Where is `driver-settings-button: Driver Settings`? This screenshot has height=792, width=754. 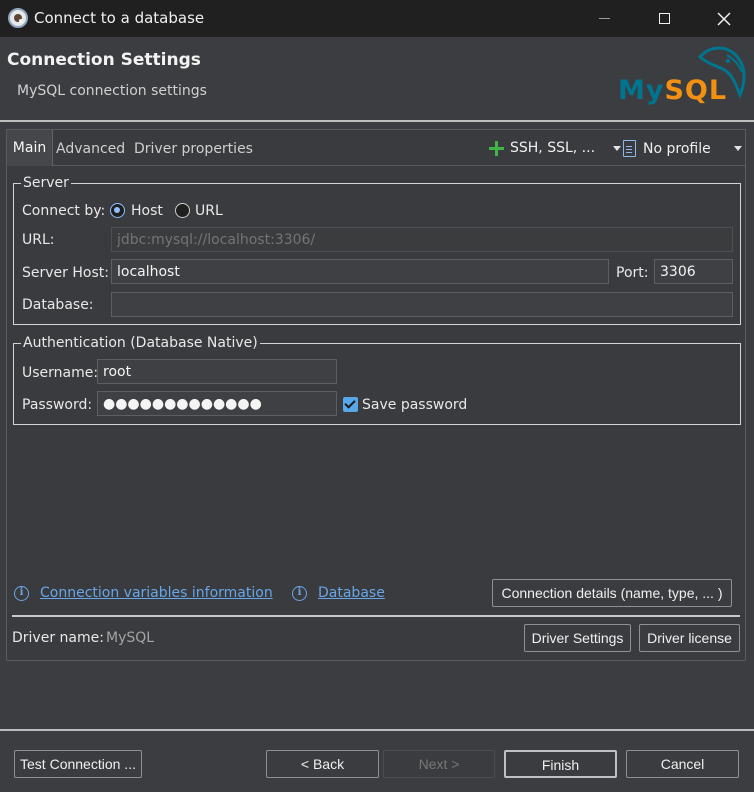
driver-settings-button: Driver Settings is located at coordinates (577, 638).